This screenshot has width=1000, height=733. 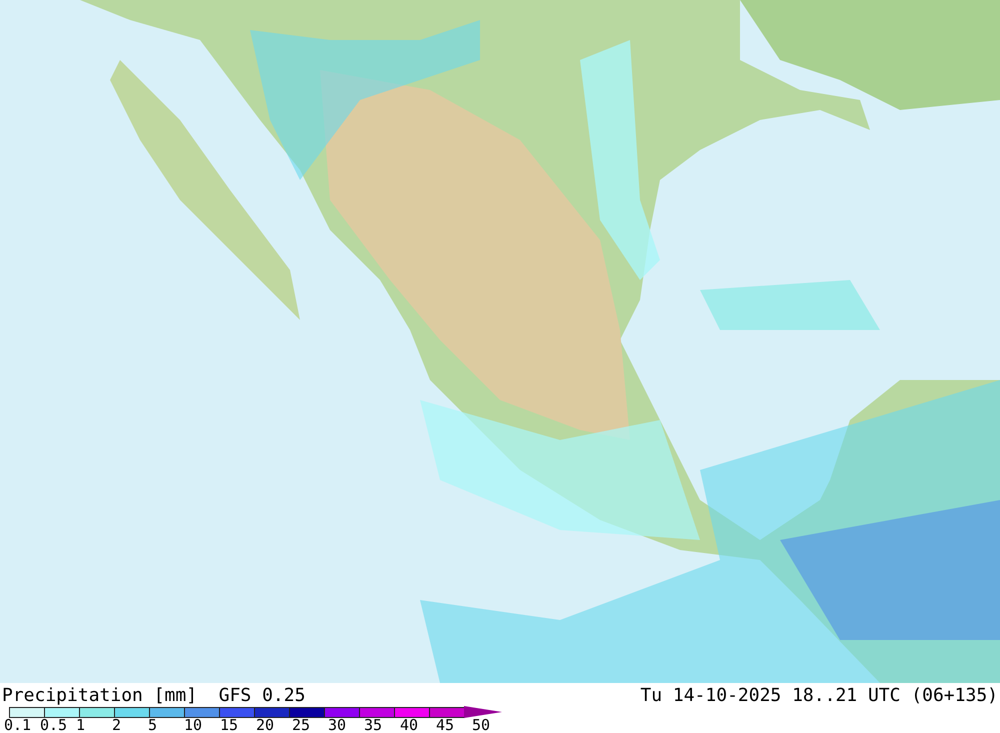 I want to click on map-title: Precipitation [mm] GFS 0.25, so click(x=154, y=695).